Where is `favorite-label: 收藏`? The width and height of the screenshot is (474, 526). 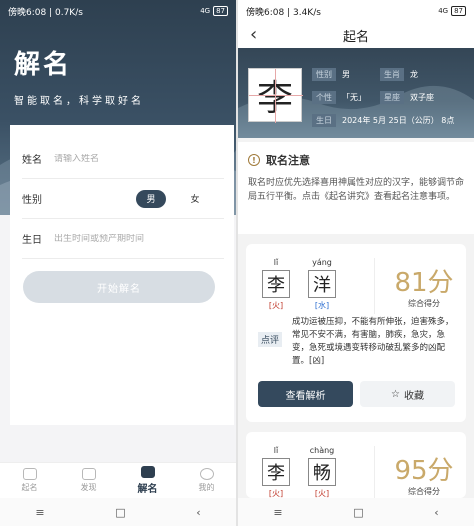 favorite-label: 收藏 is located at coordinates (413, 396).